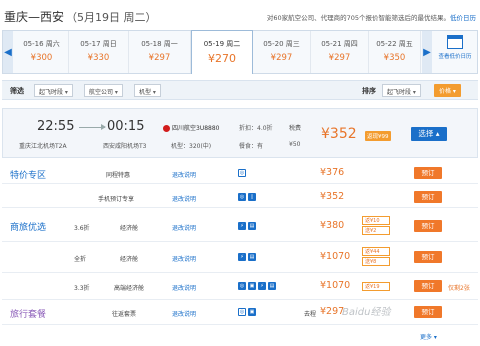  Describe the element at coordinates (378, 136) in the screenshot. I see `cashback-badge: 返现¥99` at that location.